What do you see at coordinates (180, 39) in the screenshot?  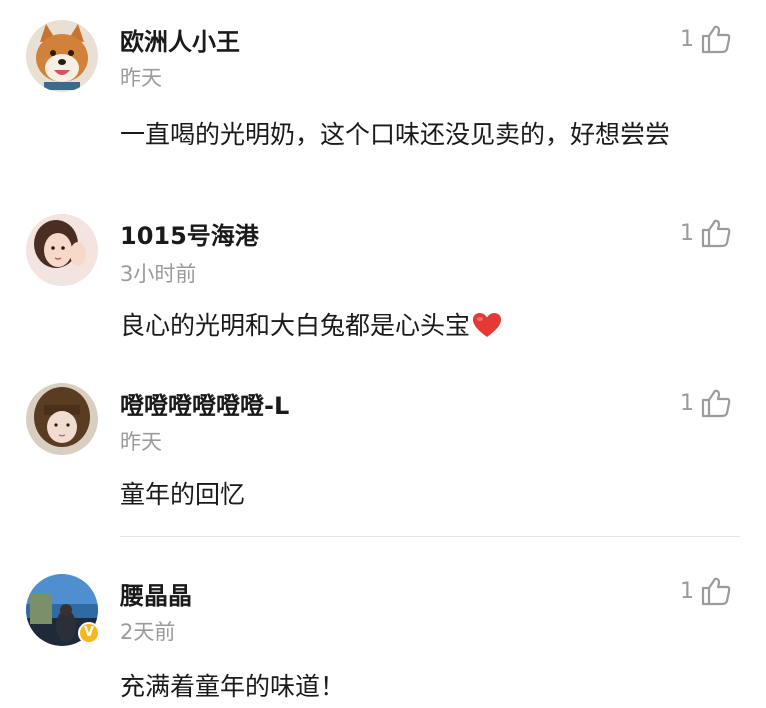 I see `username: 欧洲人小王` at bounding box center [180, 39].